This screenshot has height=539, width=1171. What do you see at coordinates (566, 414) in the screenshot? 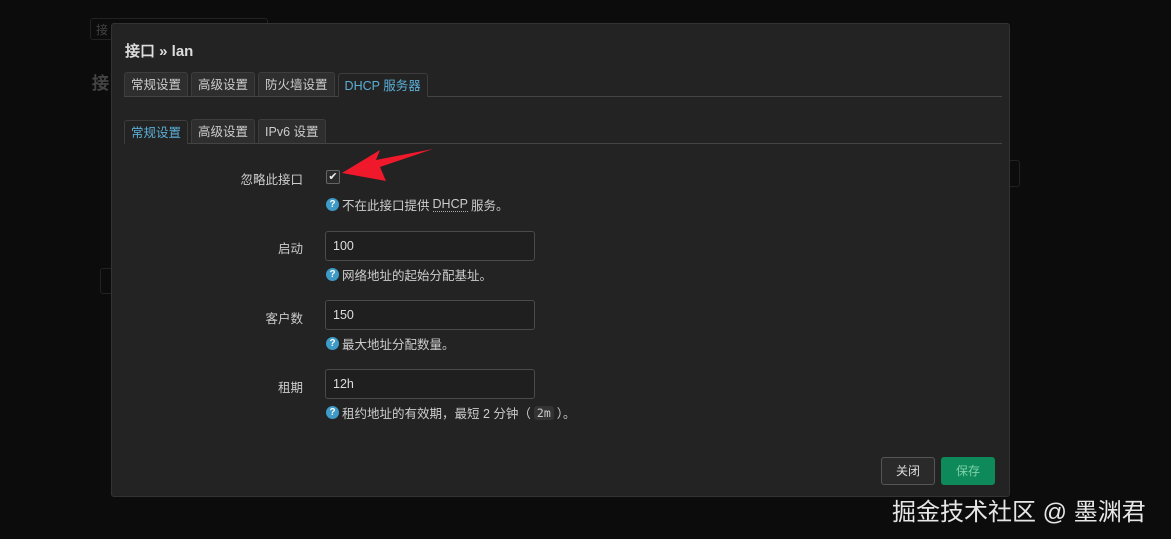
I see `help-text: ）。` at bounding box center [566, 414].